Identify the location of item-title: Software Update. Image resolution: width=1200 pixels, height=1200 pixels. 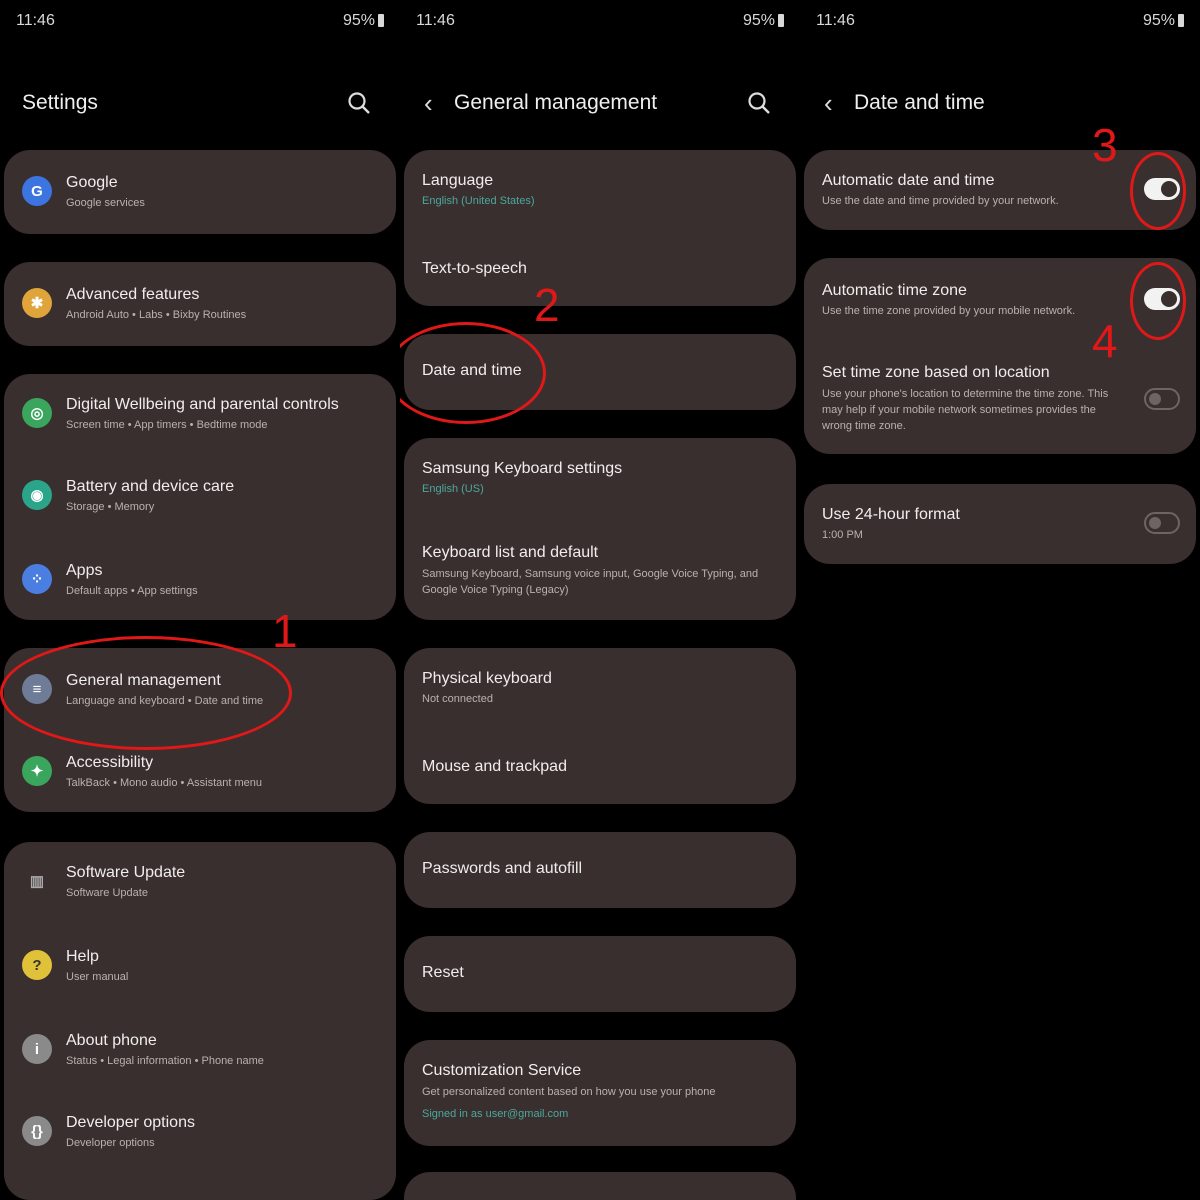
(126, 872).